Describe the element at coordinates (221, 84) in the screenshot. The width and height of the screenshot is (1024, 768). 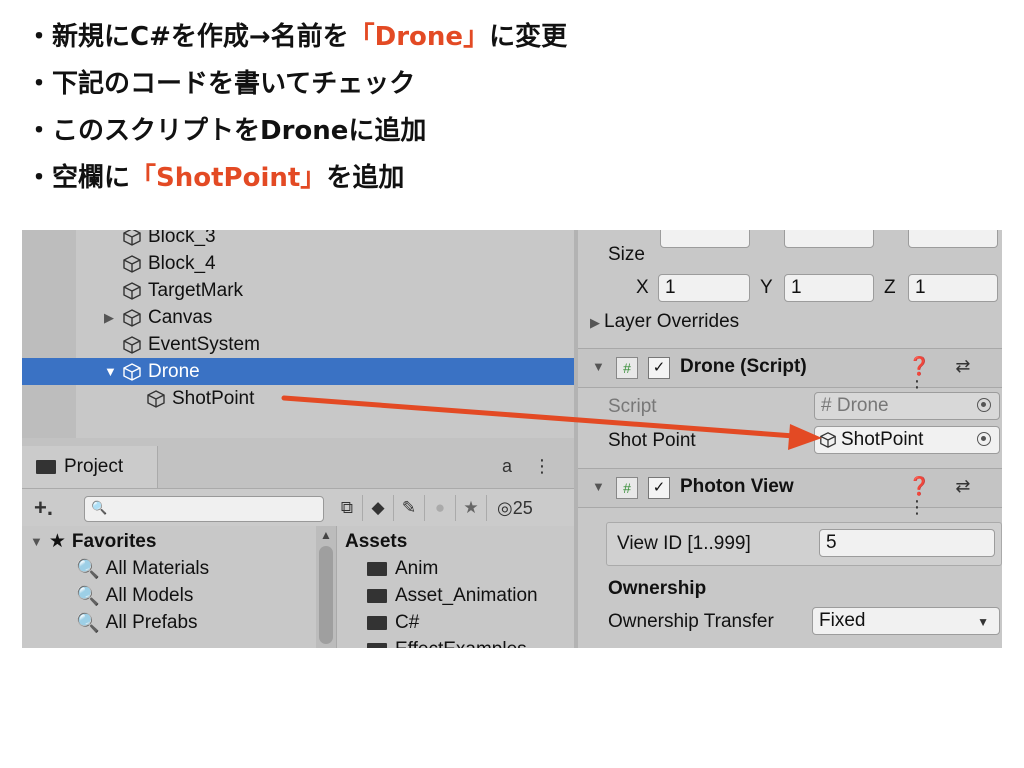
I see `instruction-2: ・下記のコードを書いてチェック` at that location.